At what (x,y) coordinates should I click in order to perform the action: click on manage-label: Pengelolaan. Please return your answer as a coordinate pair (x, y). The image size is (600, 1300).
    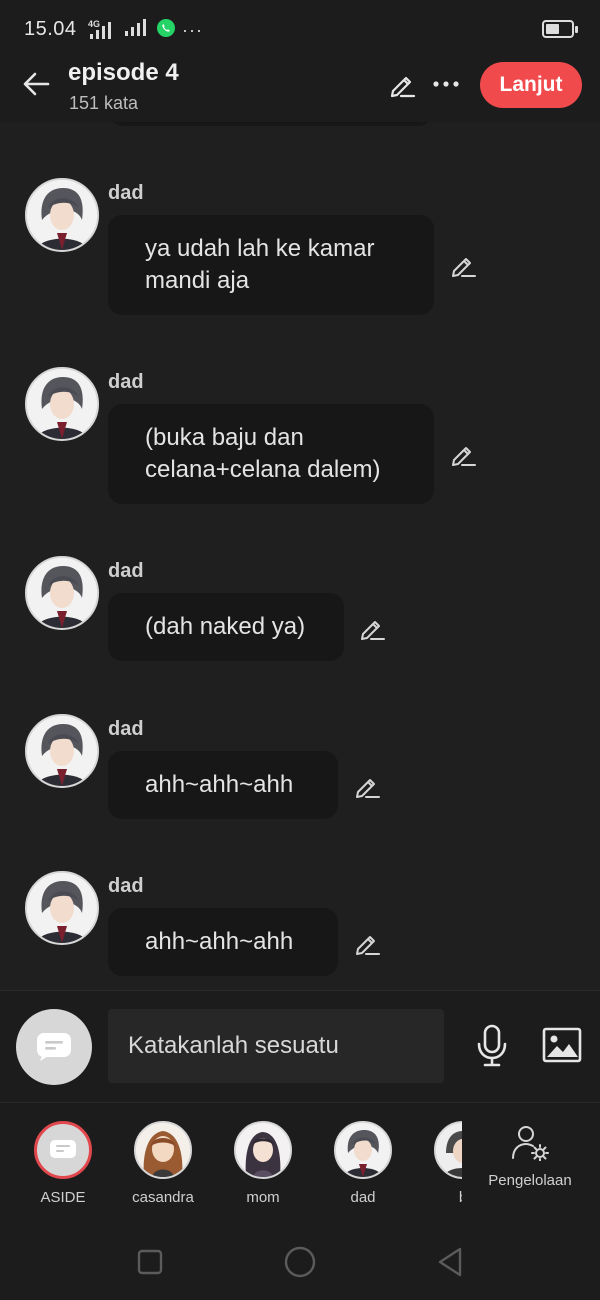
    Looking at the image, I should click on (530, 1180).